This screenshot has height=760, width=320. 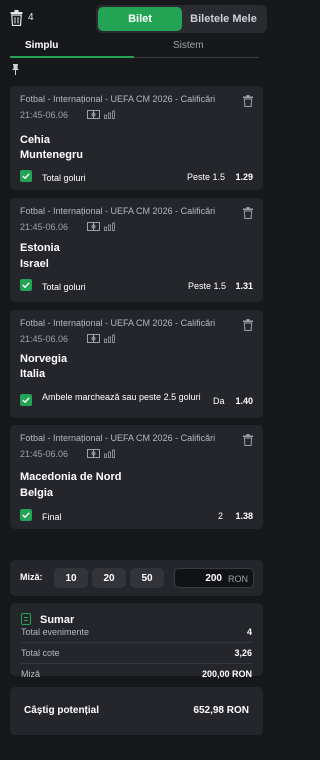 What do you see at coordinates (134, 48) in the screenshot?
I see `bet-type-tabs: Simplu Sistem` at bounding box center [134, 48].